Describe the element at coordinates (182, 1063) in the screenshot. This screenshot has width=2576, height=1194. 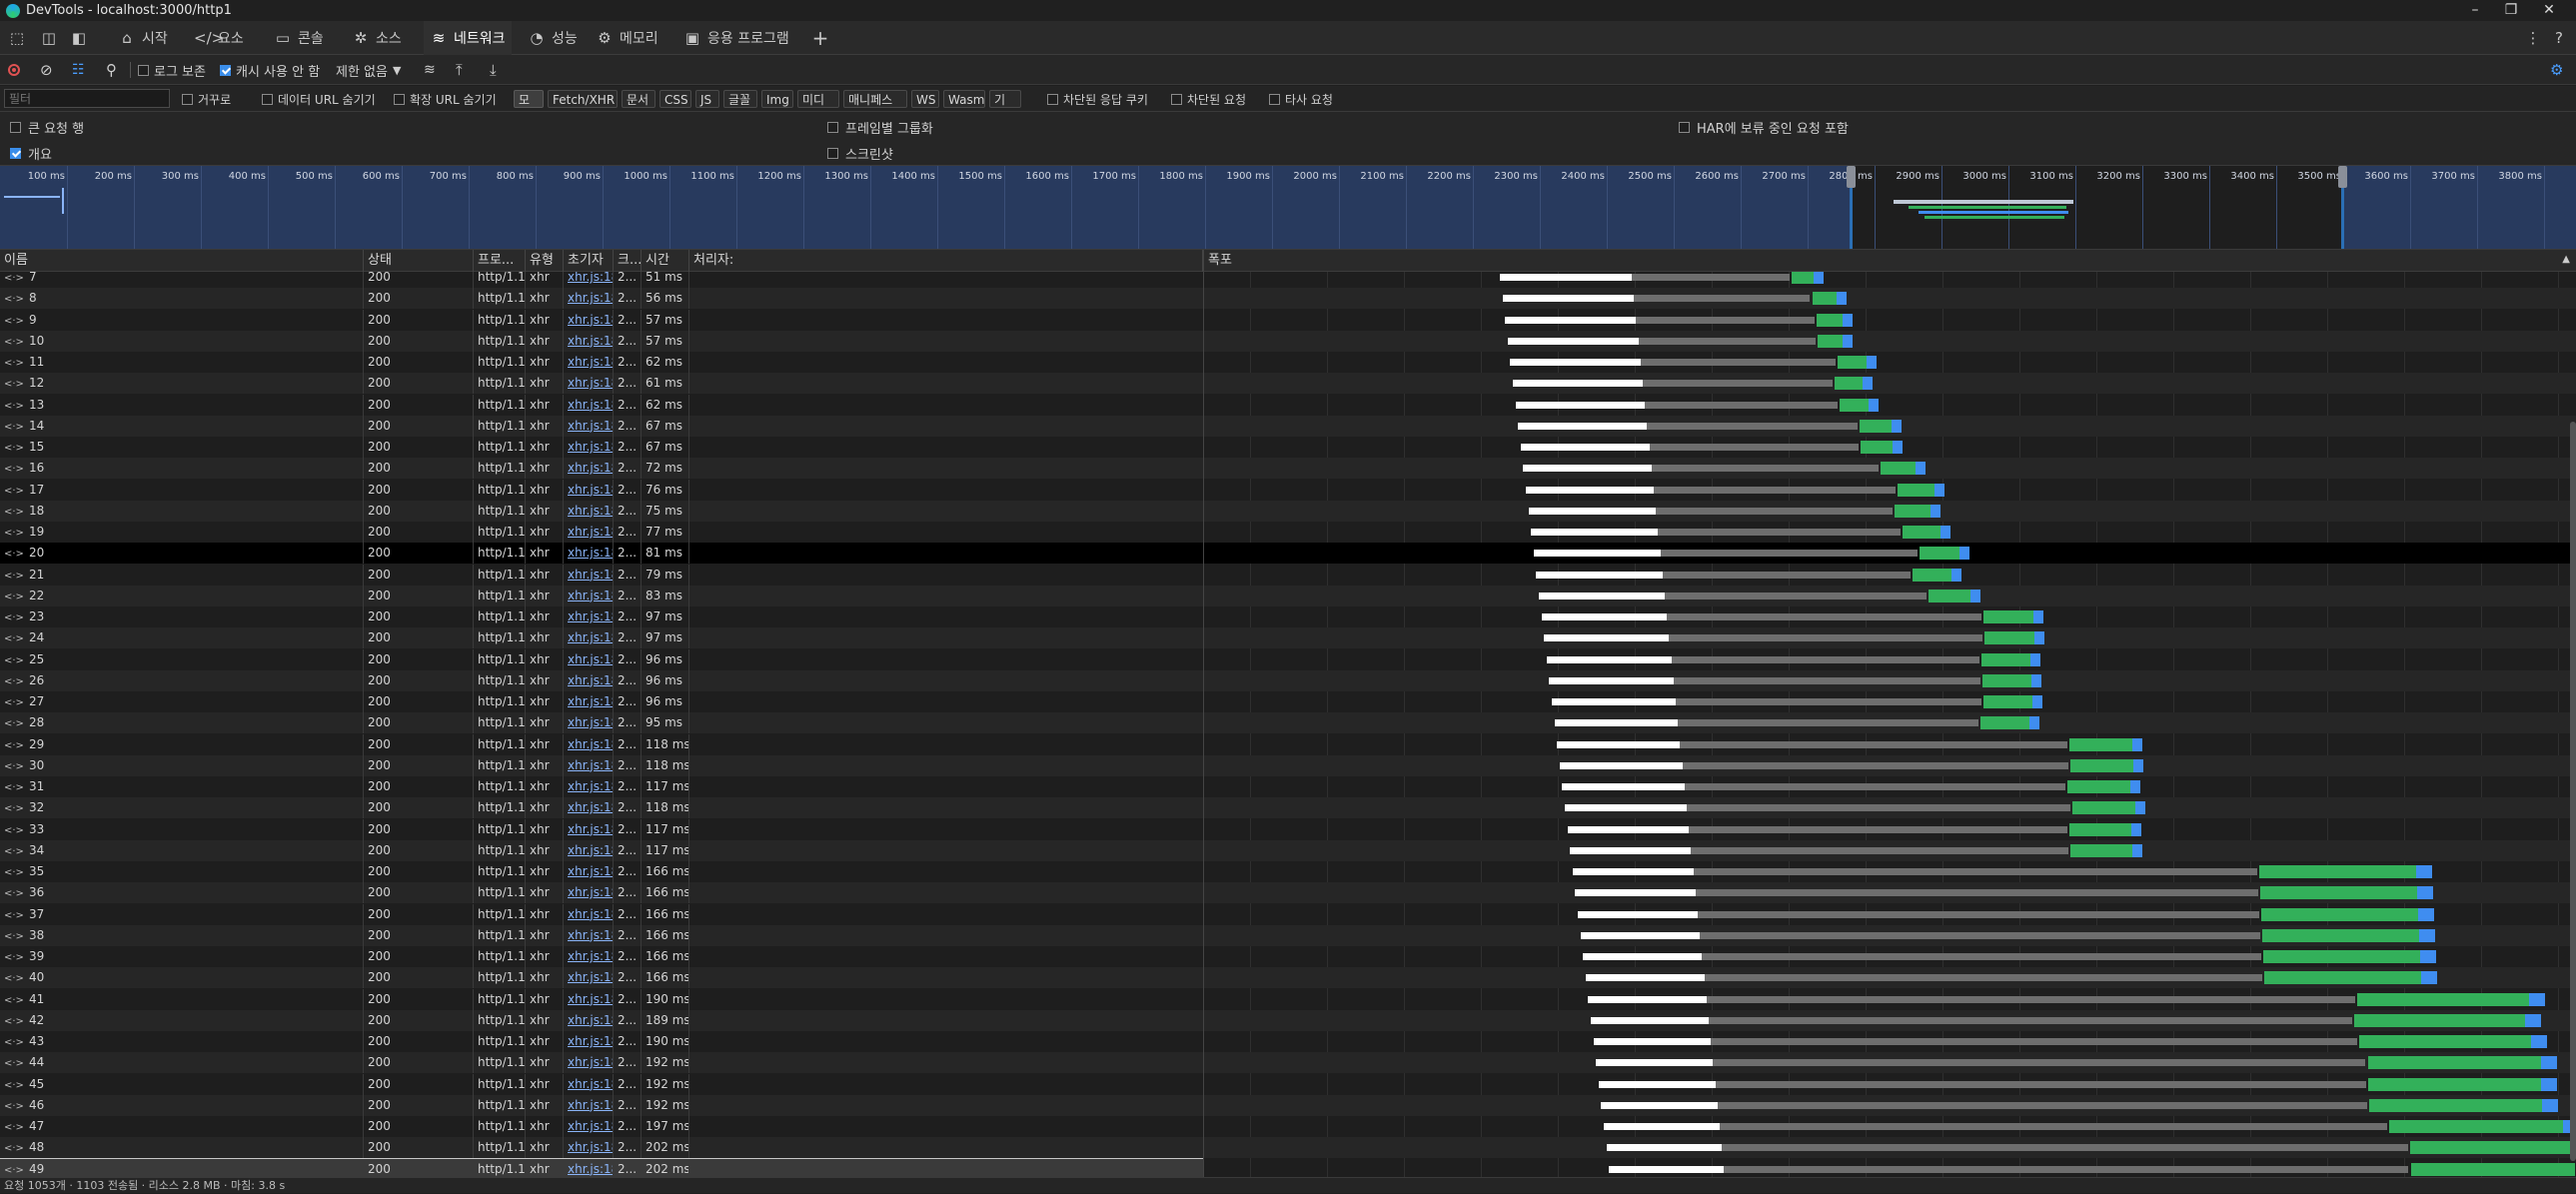
I see `cell-name: <·> 44` at that location.